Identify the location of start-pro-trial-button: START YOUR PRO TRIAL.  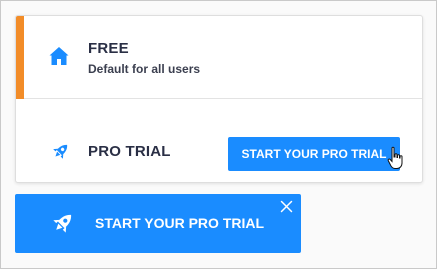
(314, 154).